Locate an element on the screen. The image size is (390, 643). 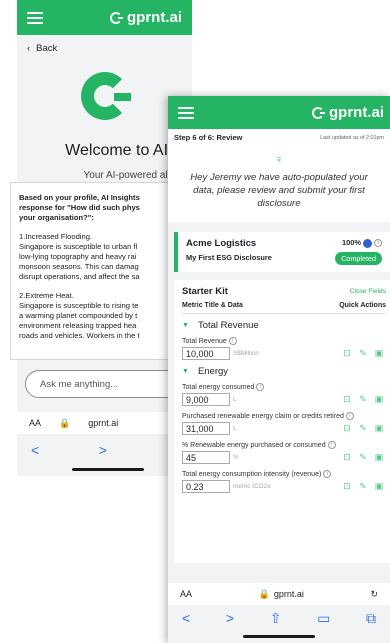
field-unit: S$Million is located at coordinates (246, 353).